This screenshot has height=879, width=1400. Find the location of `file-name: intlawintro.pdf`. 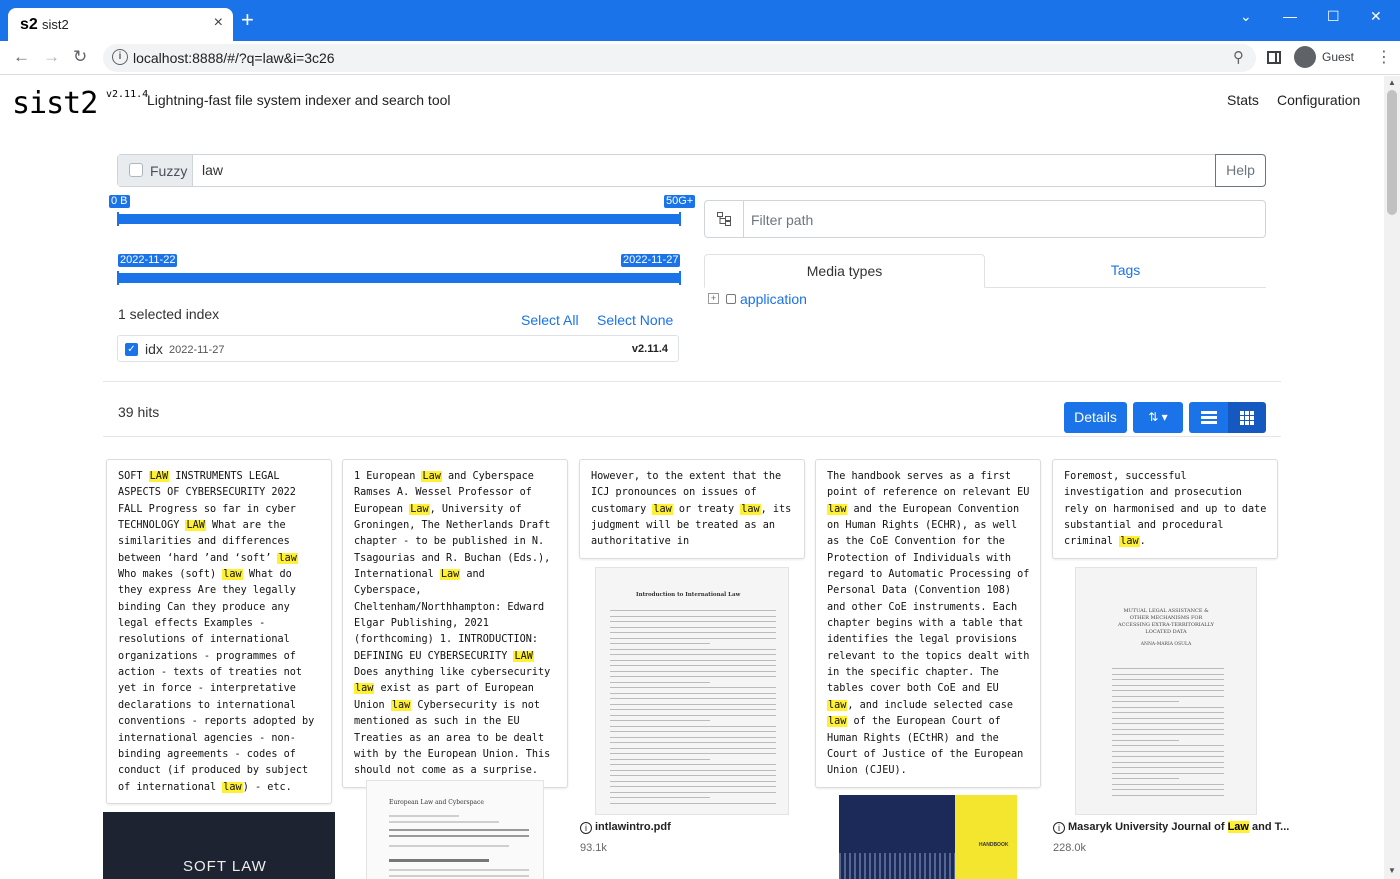

file-name: intlawintro.pdf is located at coordinates (633, 827).